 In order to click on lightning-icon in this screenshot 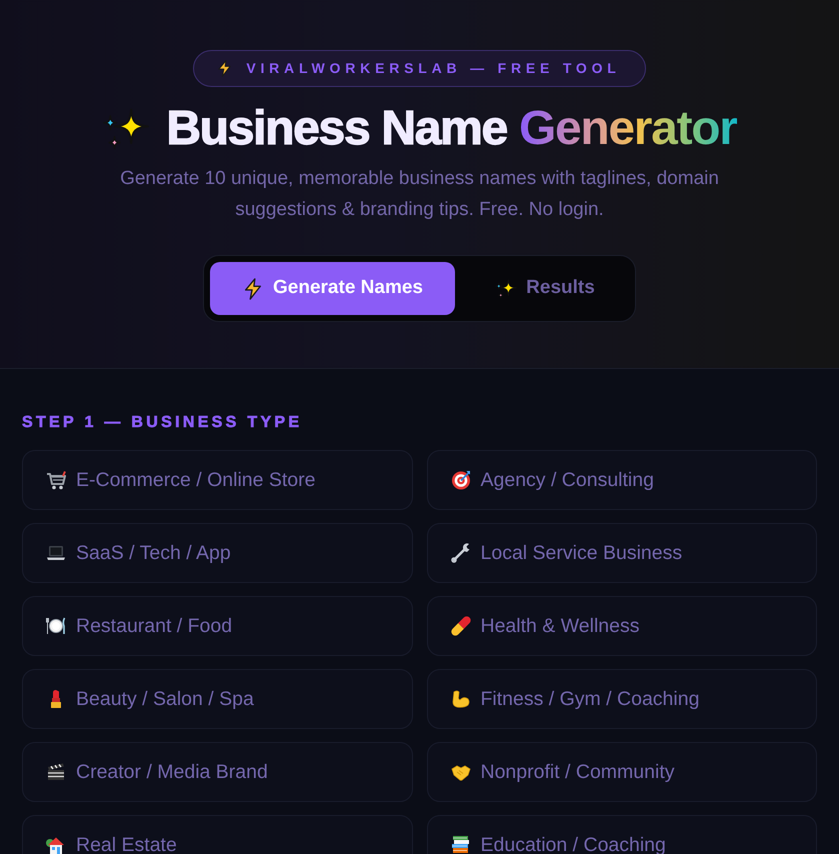, I will do `click(225, 68)`.